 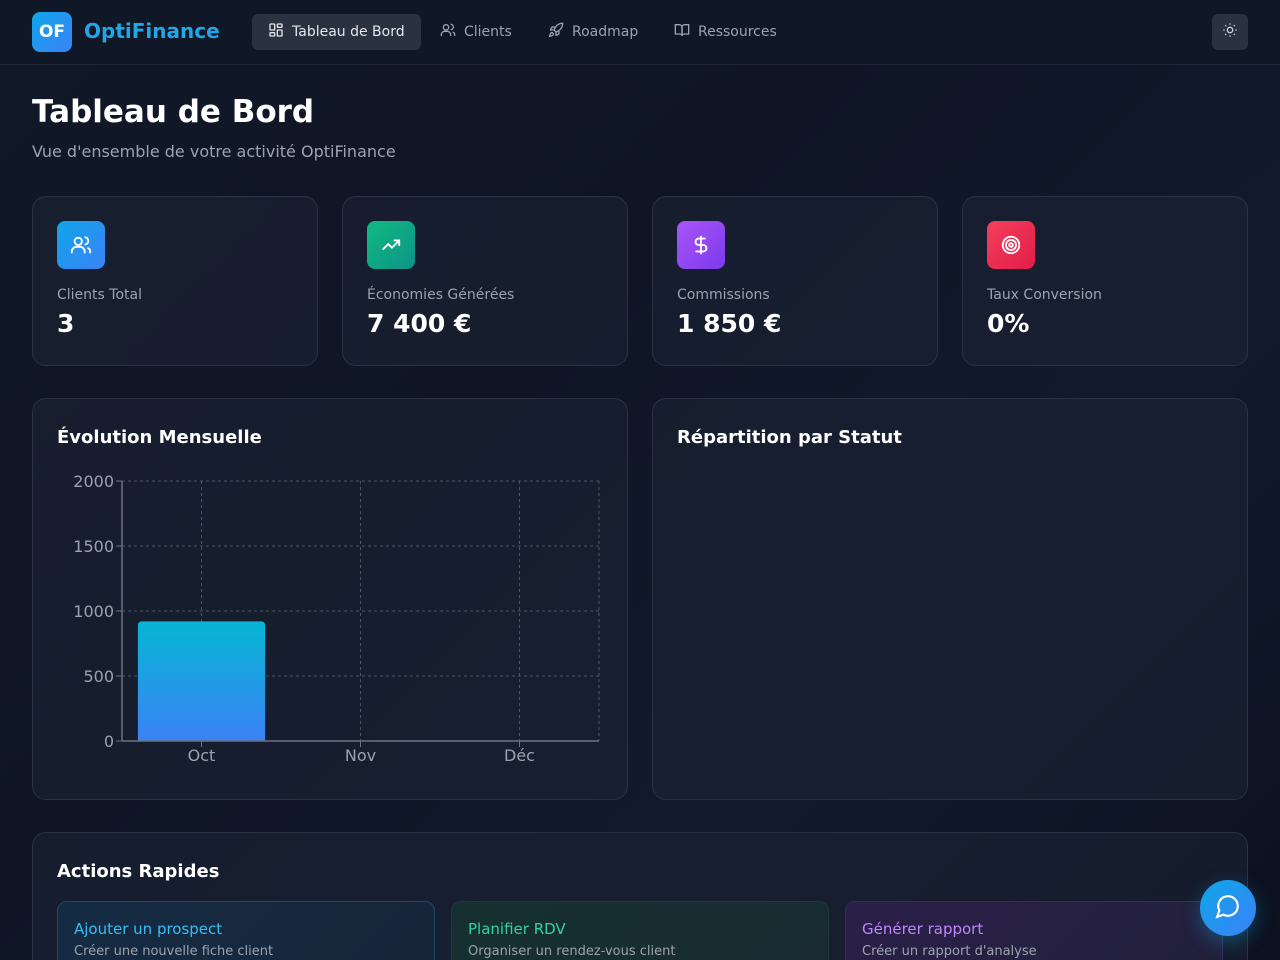 I want to click on chat-icon, so click(x=1228, y=908).